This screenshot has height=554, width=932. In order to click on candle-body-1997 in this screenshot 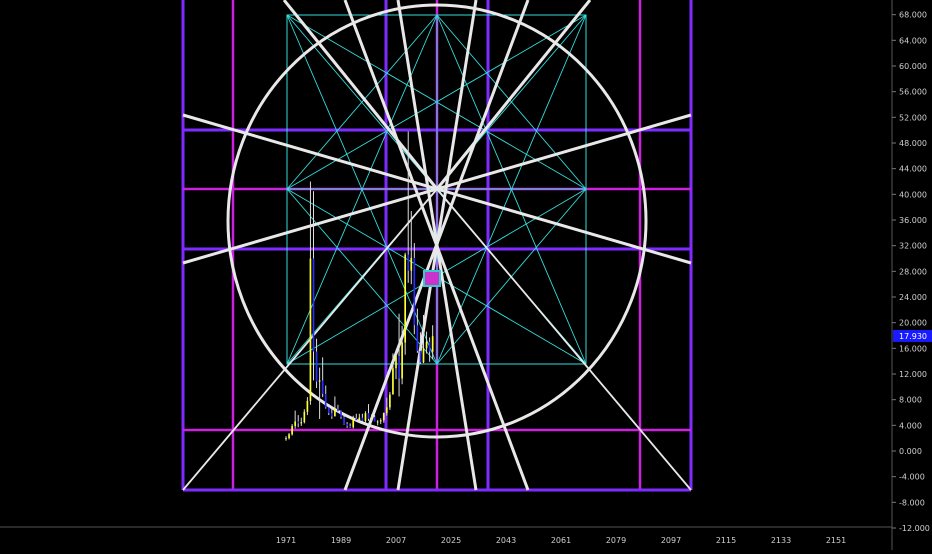, I will do `click(365, 417)`.